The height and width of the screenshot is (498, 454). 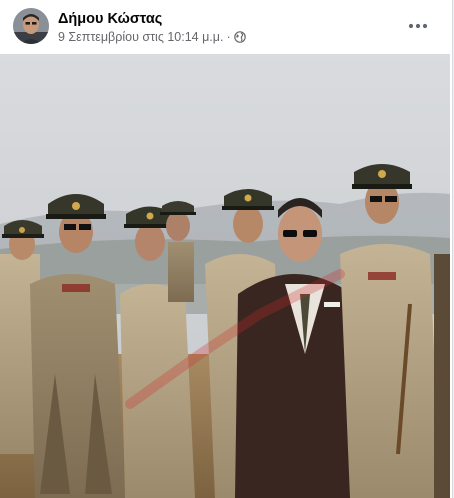 I want to click on more-options-button, so click(x=418, y=26).